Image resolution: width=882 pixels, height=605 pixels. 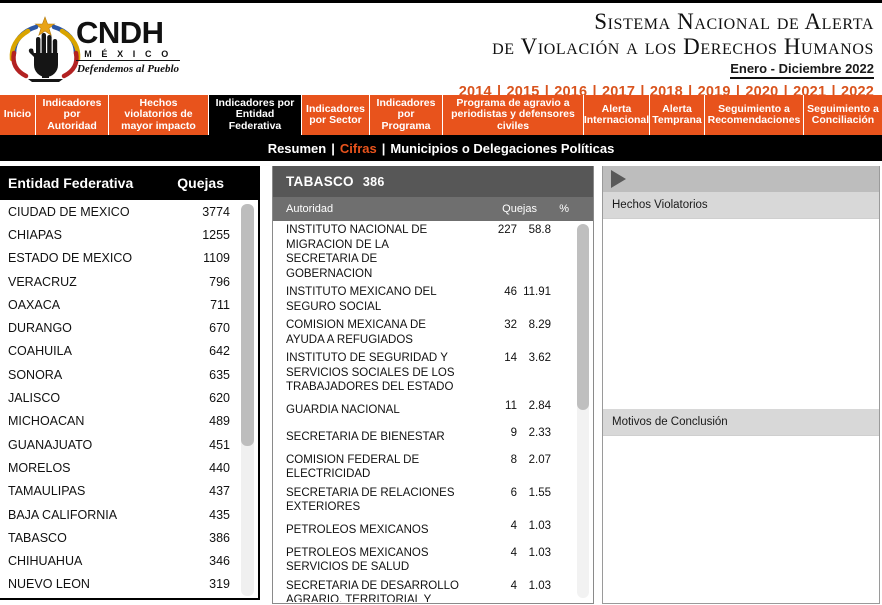 I want to click on nav-item-7: Alerta Internacional, so click(x=617, y=115).